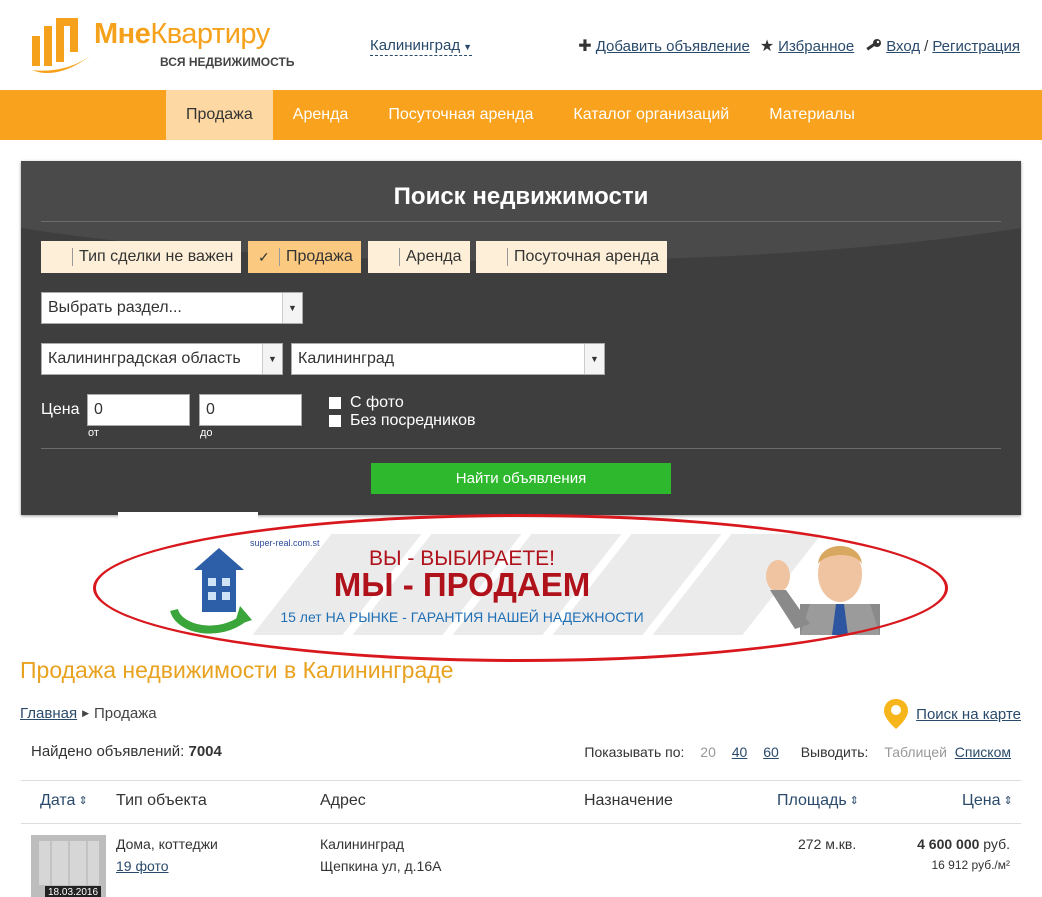 The height and width of the screenshot is (897, 1042). What do you see at coordinates (915, 752) in the screenshot?
I see `display-table: Таблицей` at bounding box center [915, 752].